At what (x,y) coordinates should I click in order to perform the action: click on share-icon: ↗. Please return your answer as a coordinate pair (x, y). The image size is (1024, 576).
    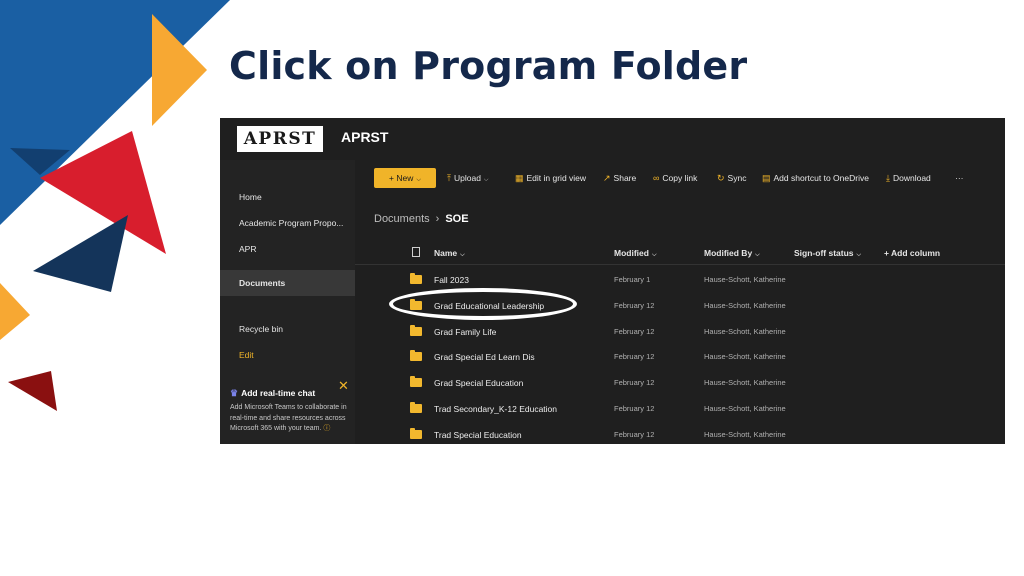
    Looking at the image, I should click on (607, 178).